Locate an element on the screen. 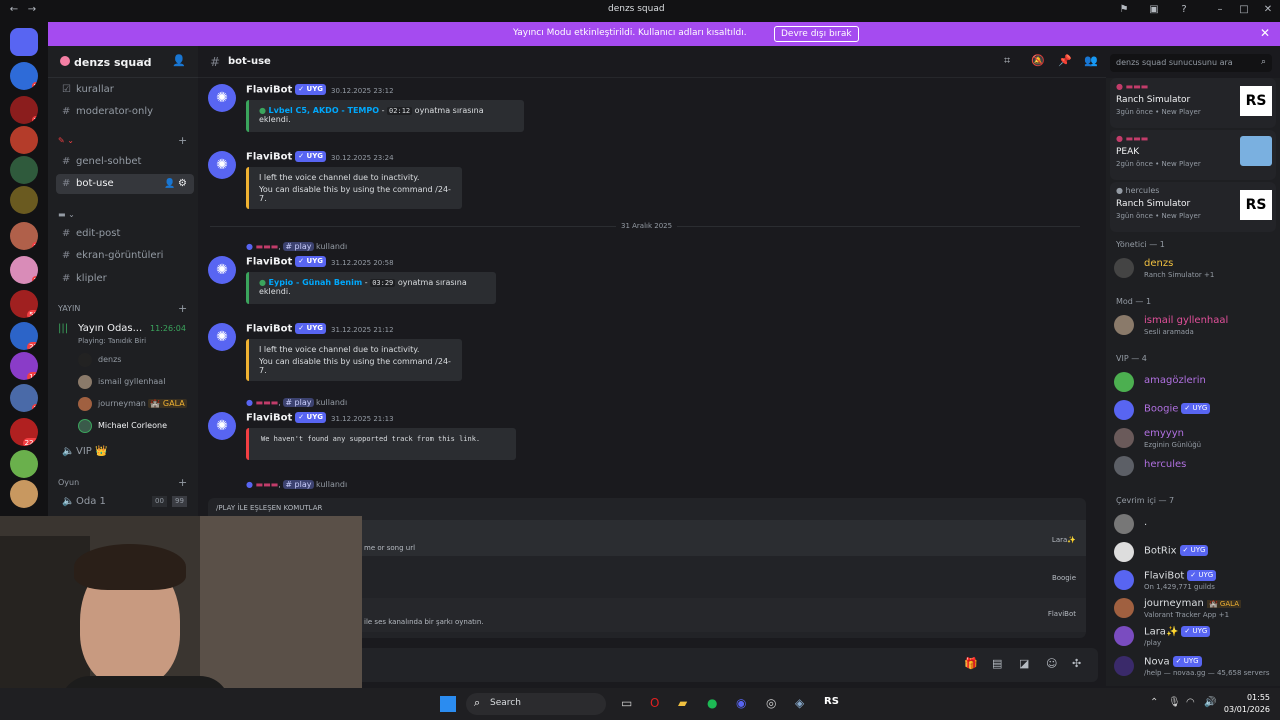 This screenshot has width=1280, height=720. help-icon: ? is located at coordinates (1184, 10).